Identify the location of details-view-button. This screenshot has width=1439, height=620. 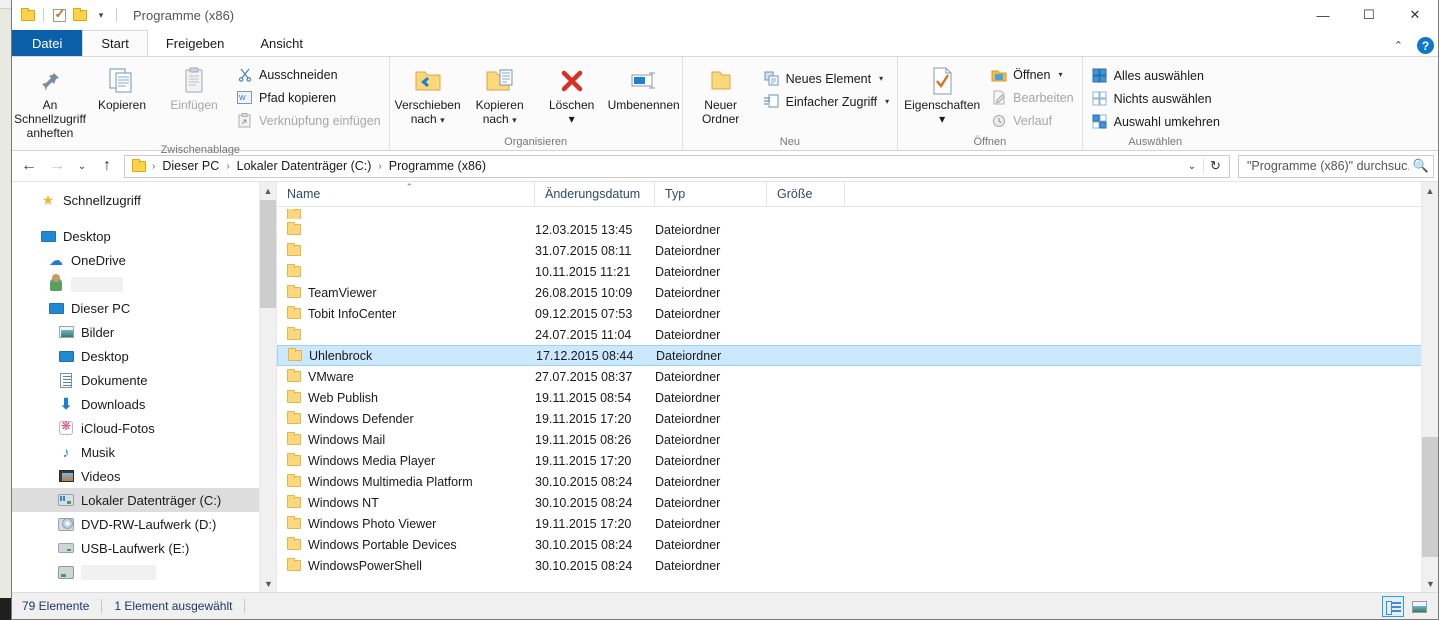
(1393, 606).